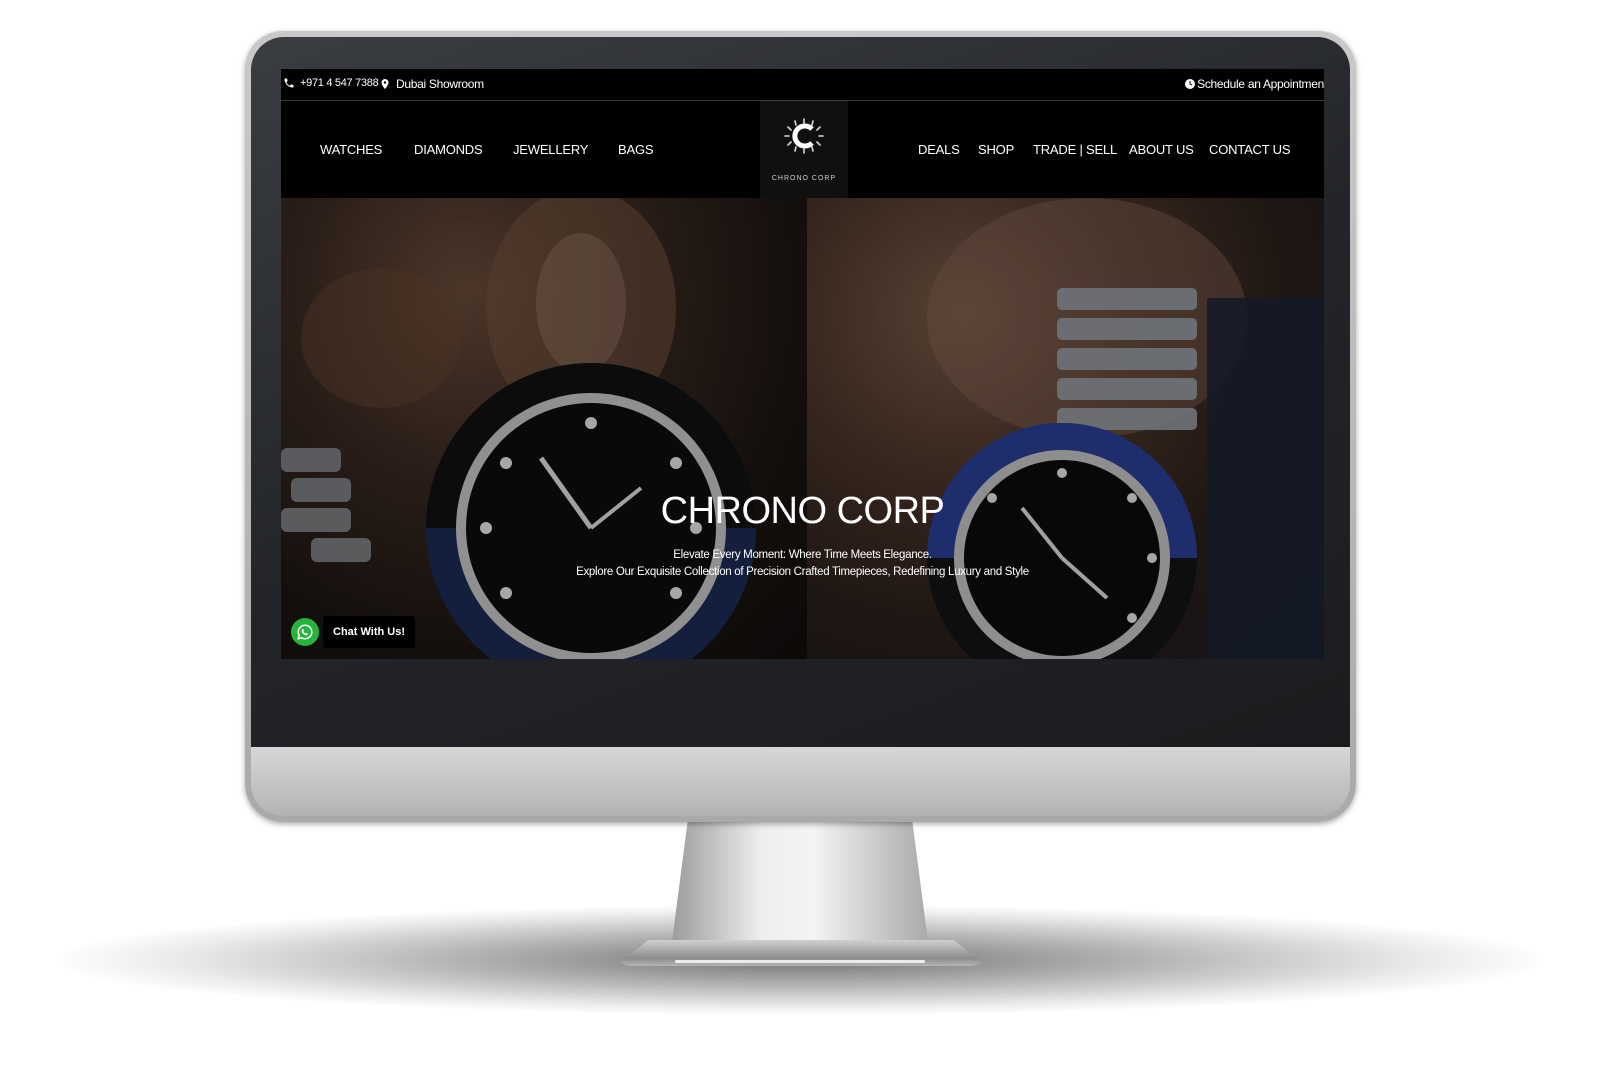  Describe the element at coordinates (1190, 84) in the screenshot. I see `clock-icon` at that location.